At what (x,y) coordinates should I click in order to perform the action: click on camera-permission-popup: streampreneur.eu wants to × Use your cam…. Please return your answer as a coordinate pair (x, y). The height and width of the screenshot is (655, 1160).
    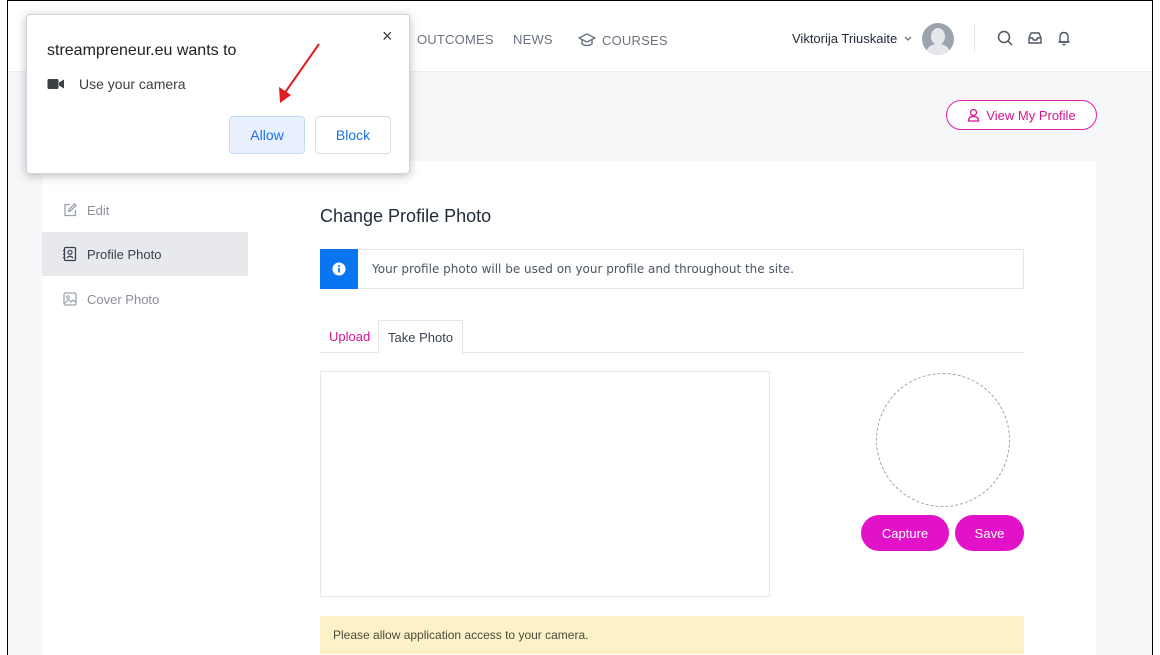
    Looking at the image, I should click on (218, 94).